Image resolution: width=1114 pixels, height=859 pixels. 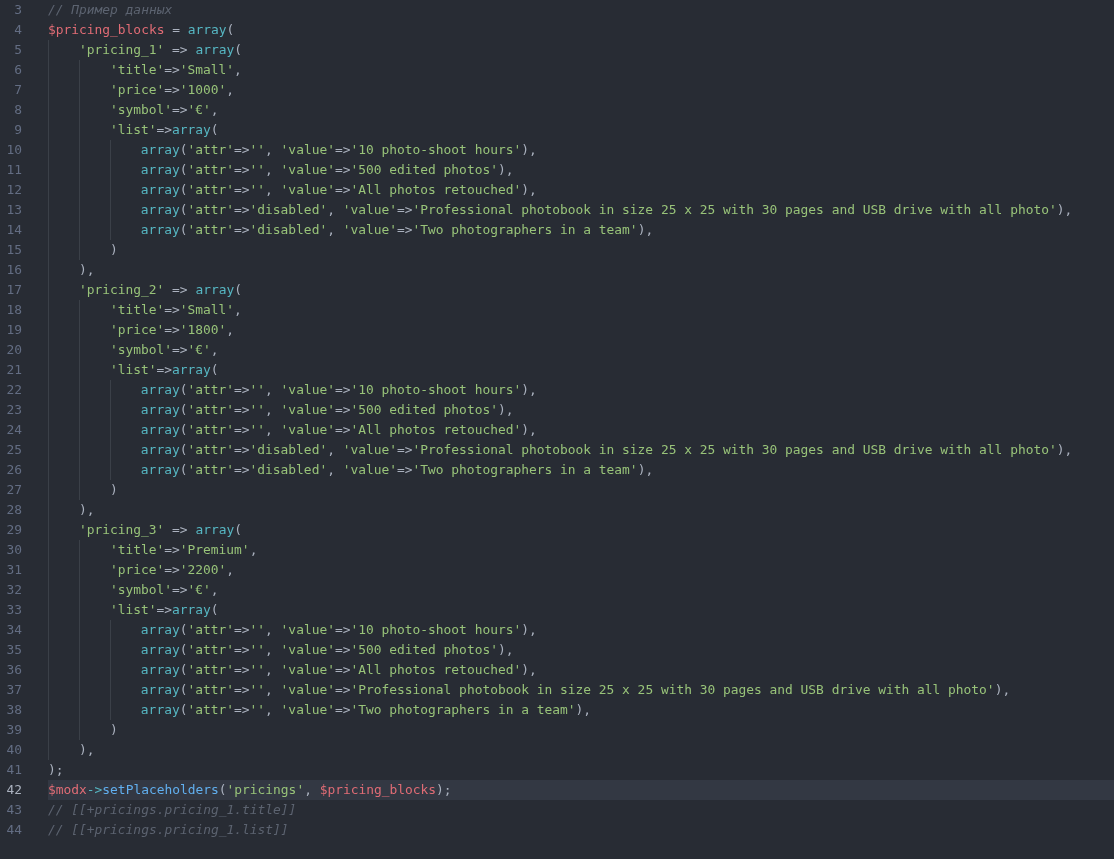 What do you see at coordinates (13, 390) in the screenshot?
I see `line-number: 22` at bounding box center [13, 390].